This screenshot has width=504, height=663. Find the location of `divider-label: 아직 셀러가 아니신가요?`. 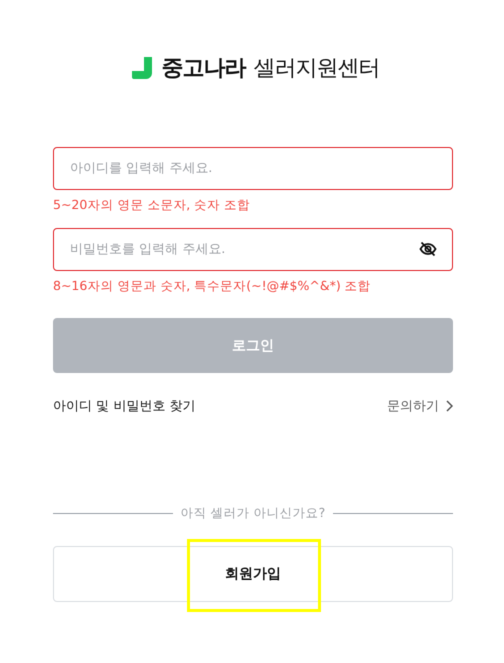

divider-label: 아직 셀러가 아니신가요? is located at coordinates (253, 513).